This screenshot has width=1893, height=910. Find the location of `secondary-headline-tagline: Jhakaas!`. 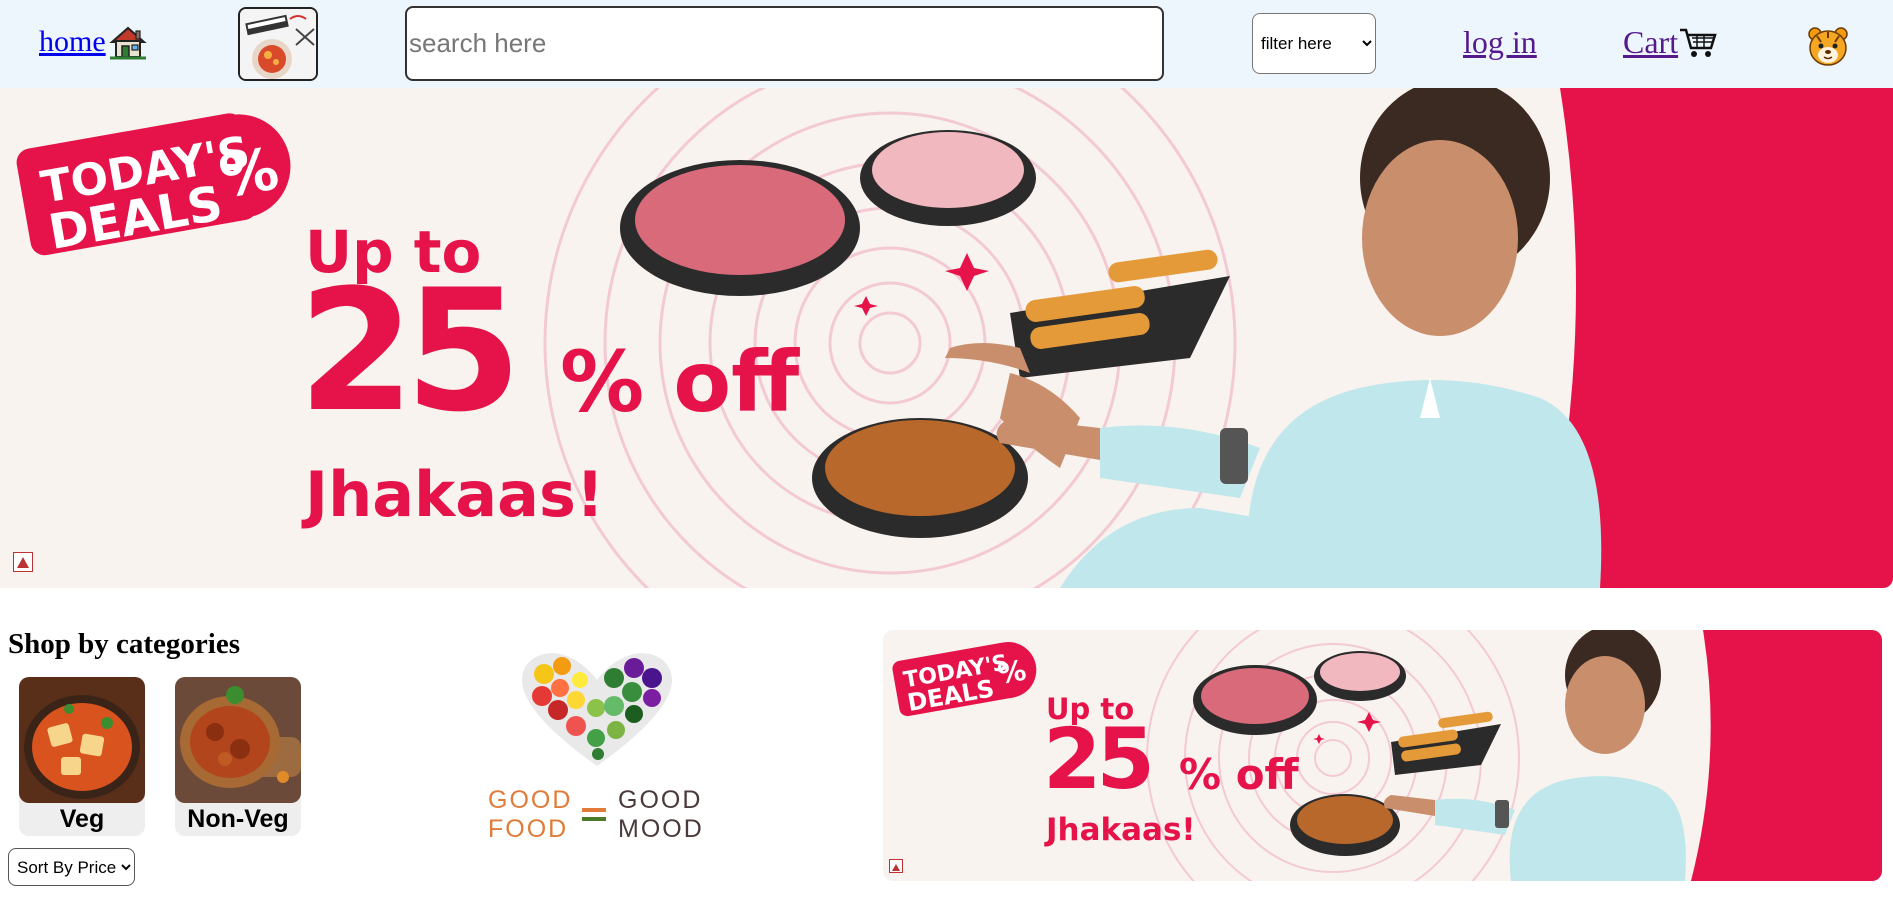

secondary-headline-tagline: Jhakaas! is located at coordinates (1121, 830).